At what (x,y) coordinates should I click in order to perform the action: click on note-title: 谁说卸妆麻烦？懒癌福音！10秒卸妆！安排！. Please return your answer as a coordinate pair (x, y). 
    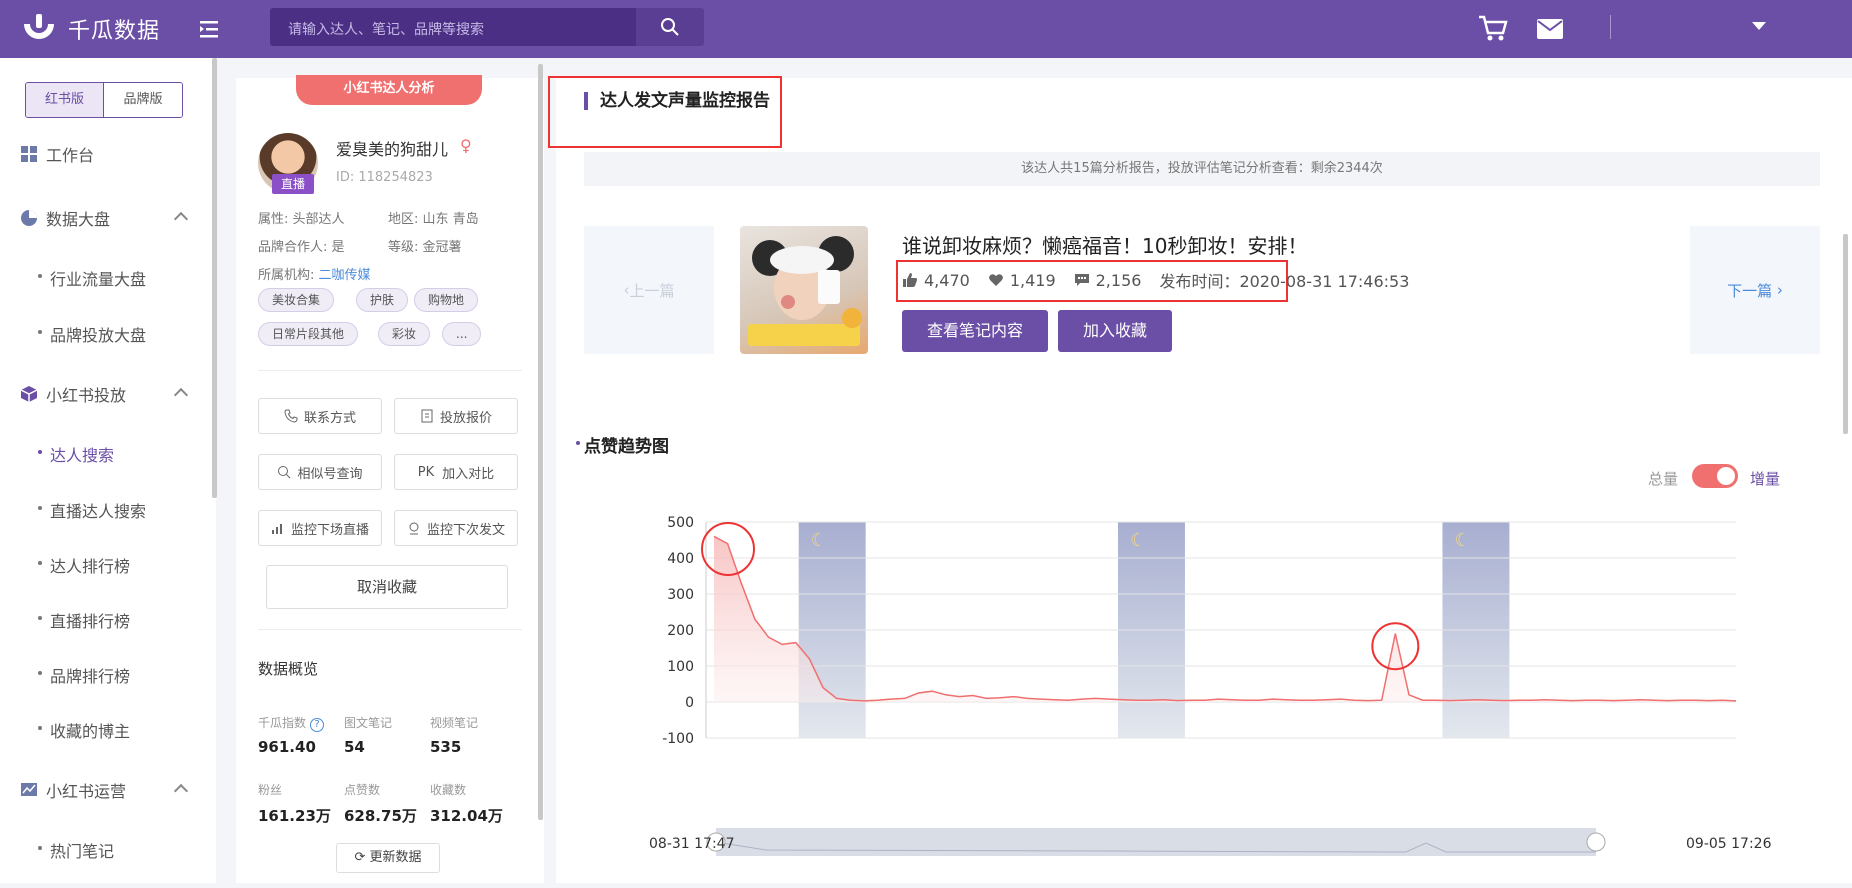
    Looking at the image, I should click on (1104, 244).